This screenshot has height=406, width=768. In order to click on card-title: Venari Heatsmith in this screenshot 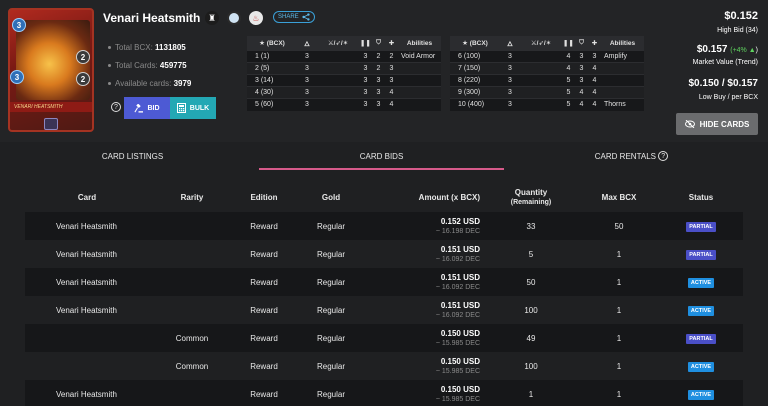, I will do `click(152, 18)`.